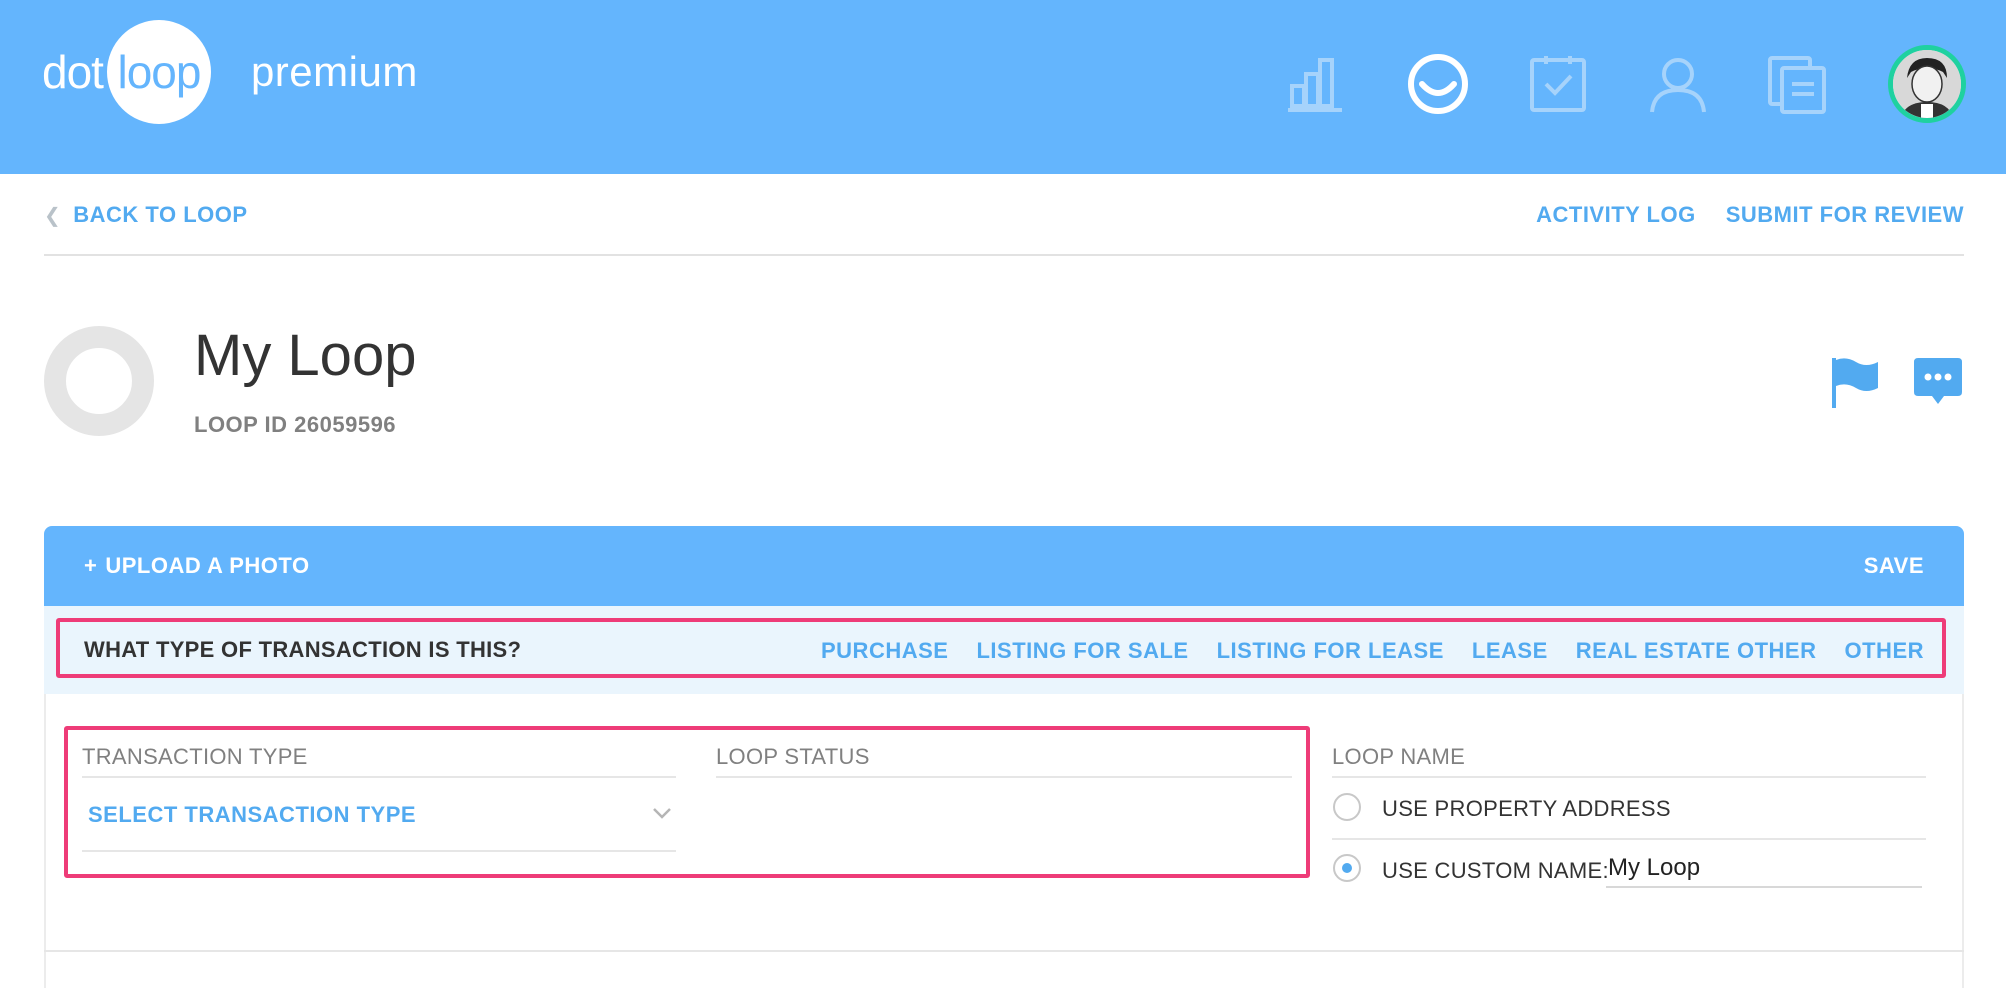 The image size is (2006, 988). What do you see at coordinates (252, 815) in the screenshot?
I see `transaction-type-select: SELECT TRANSACTION TYPE` at bounding box center [252, 815].